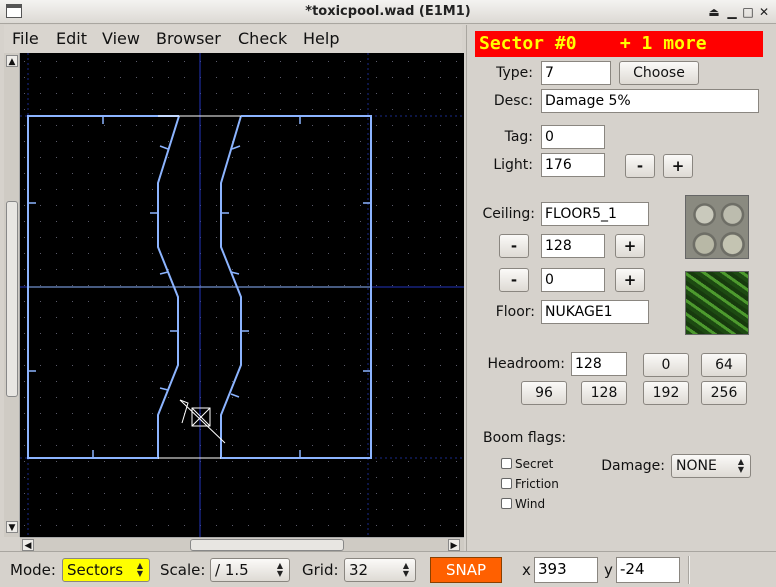 Image resolution: width=776 pixels, height=587 pixels. I want to click on menu-edit: Edit, so click(71, 38).